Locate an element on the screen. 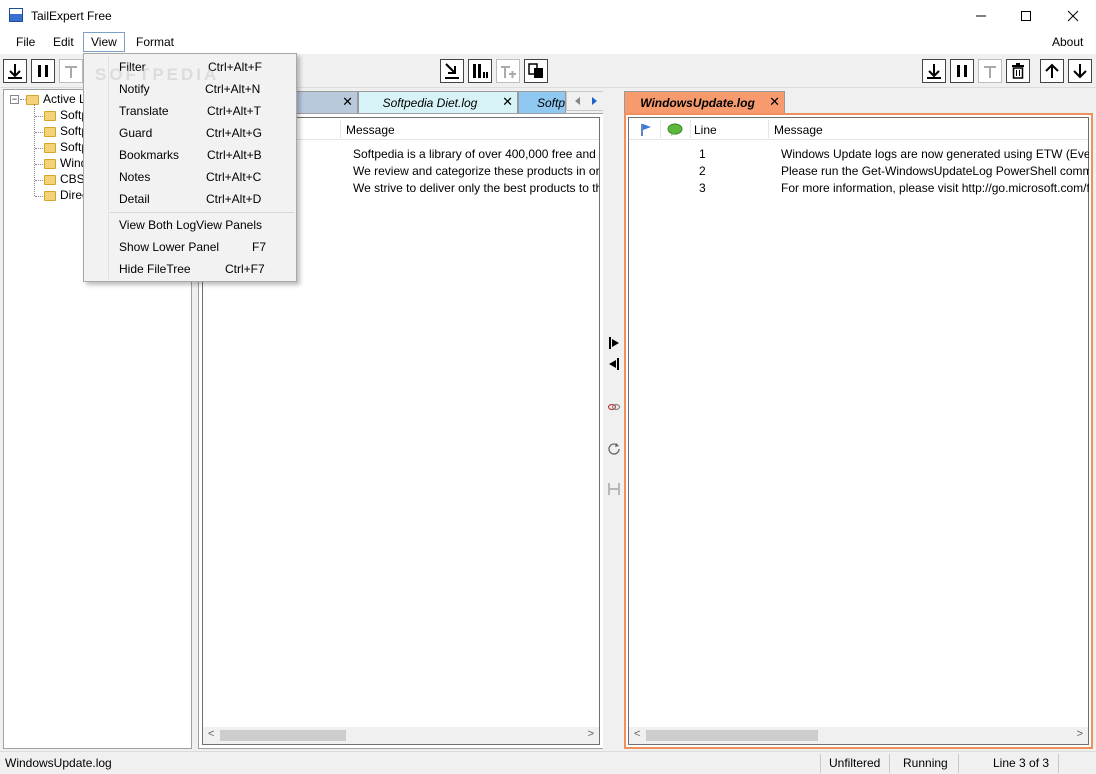 Image resolution: width=1096 pixels, height=774 pixels. arrow-up-icon is located at coordinates (1052, 70).